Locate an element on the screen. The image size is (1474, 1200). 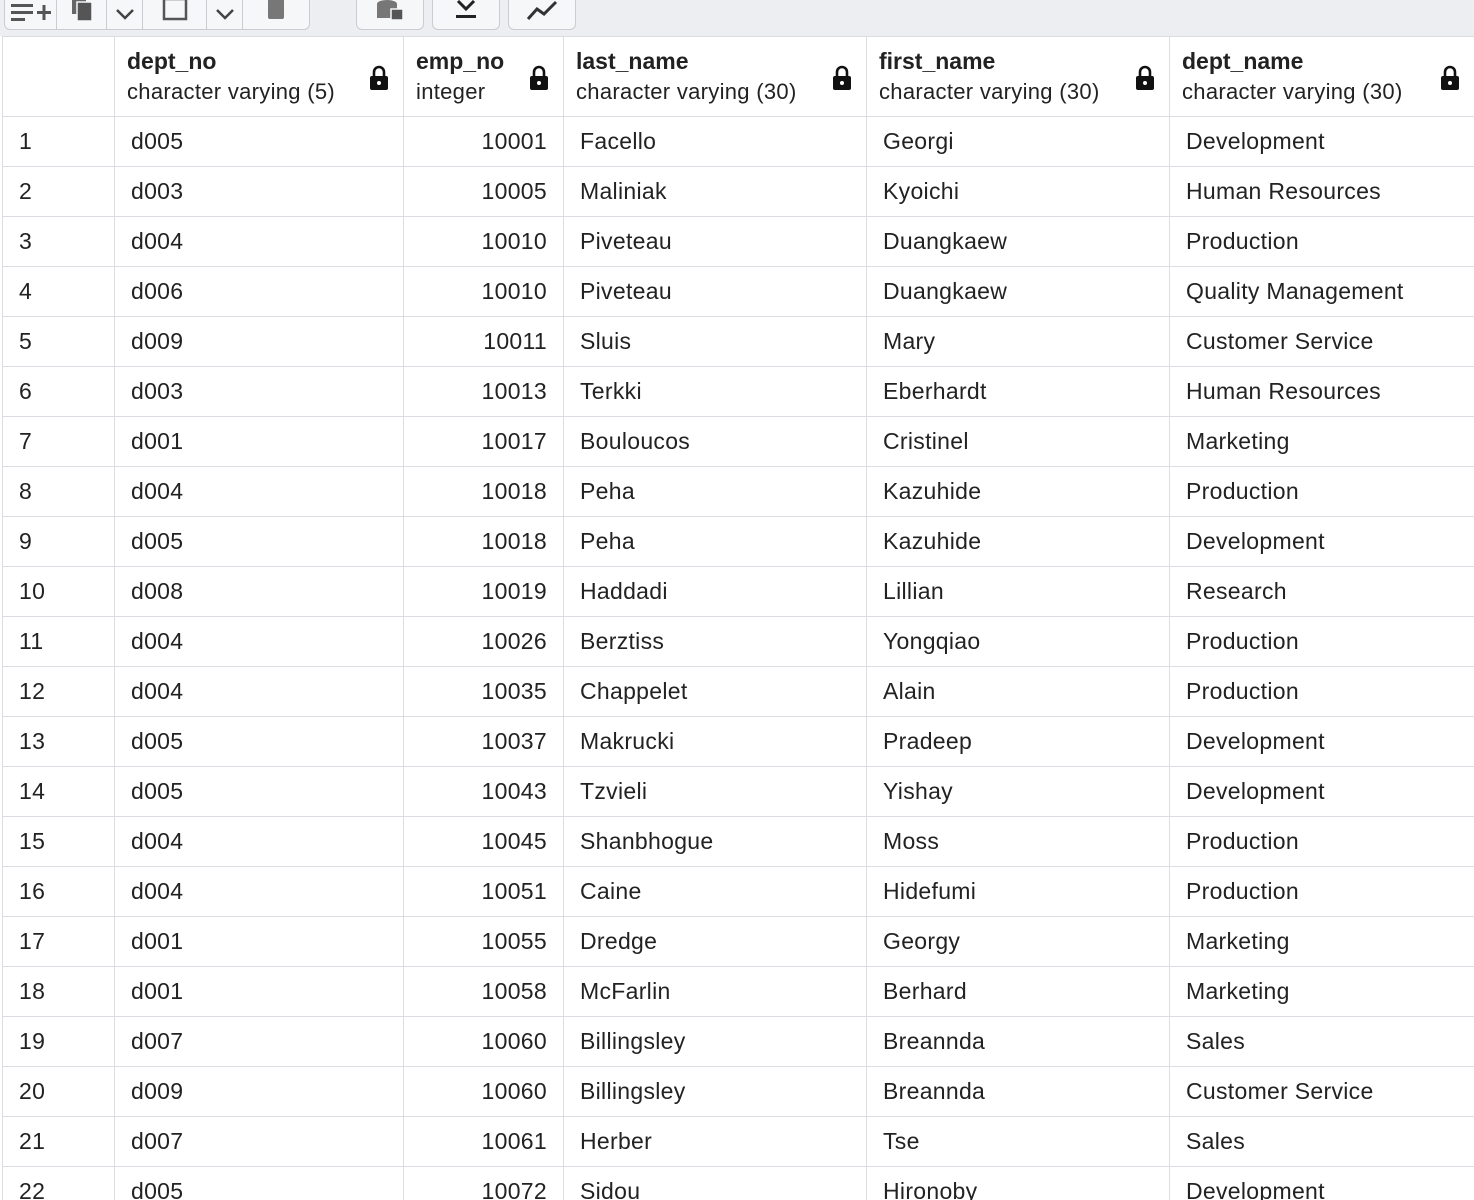
table-row: 11 d004 10026 Berztiss Yongqiao Production is located at coordinates (738, 641).